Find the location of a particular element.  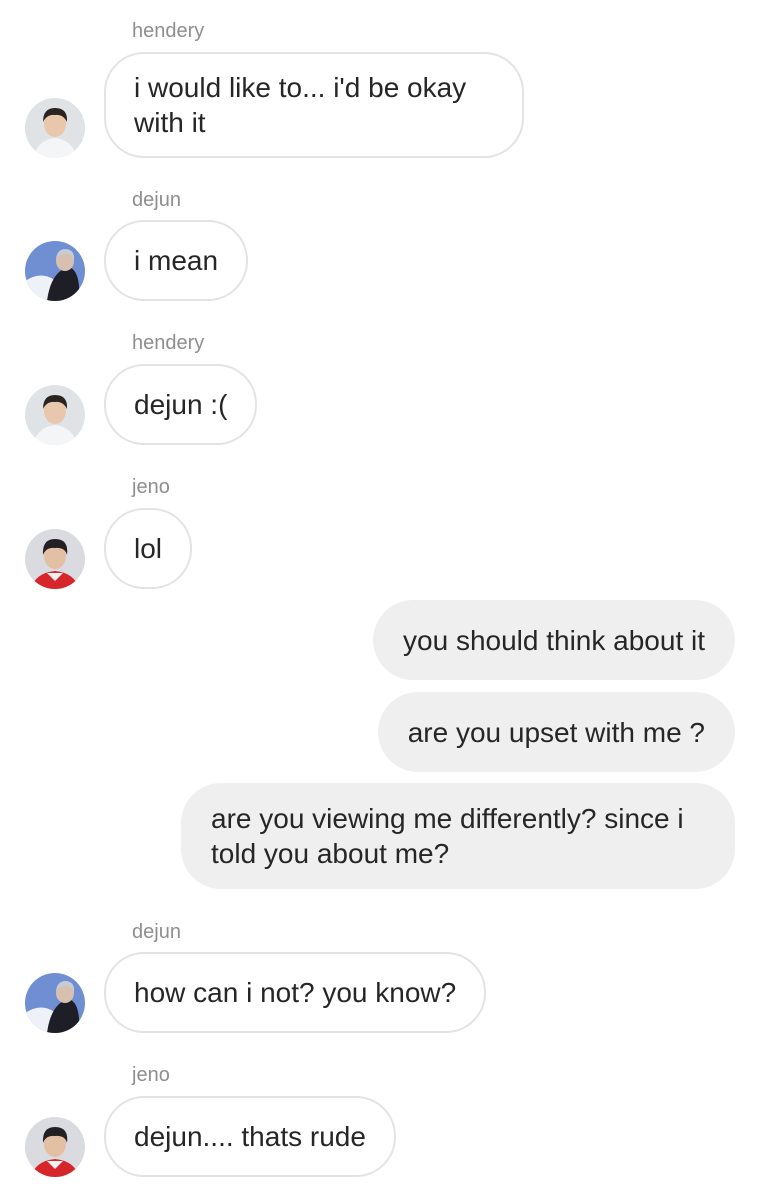

message-bubble: i mean is located at coordinates (176, 260).